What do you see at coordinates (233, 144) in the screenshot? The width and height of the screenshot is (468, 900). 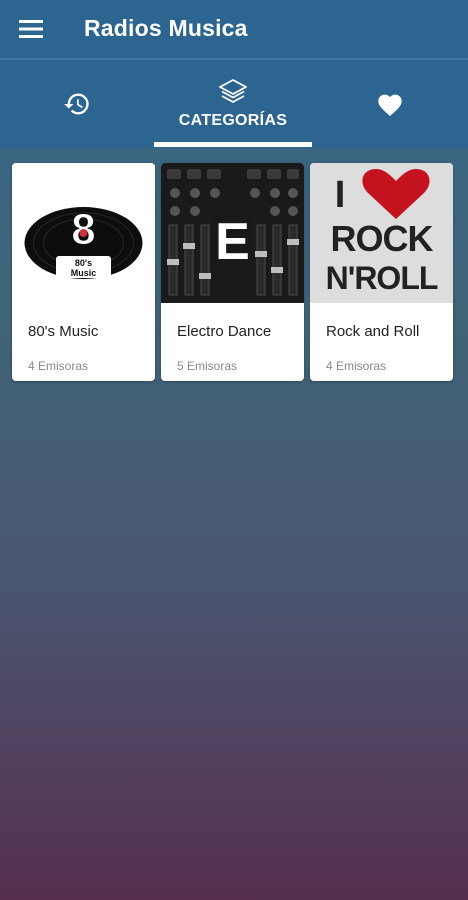 I see `selected-tab-indicator` at bounding box center [233, 144].